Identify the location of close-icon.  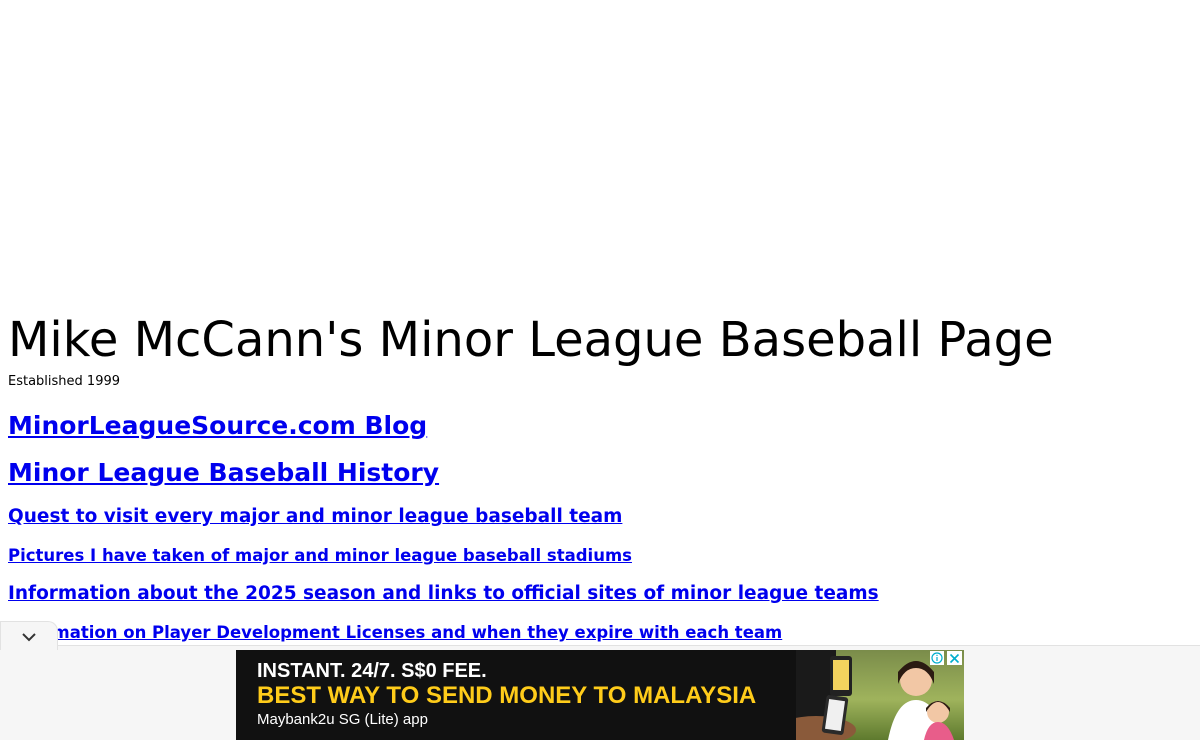
(954, 658).